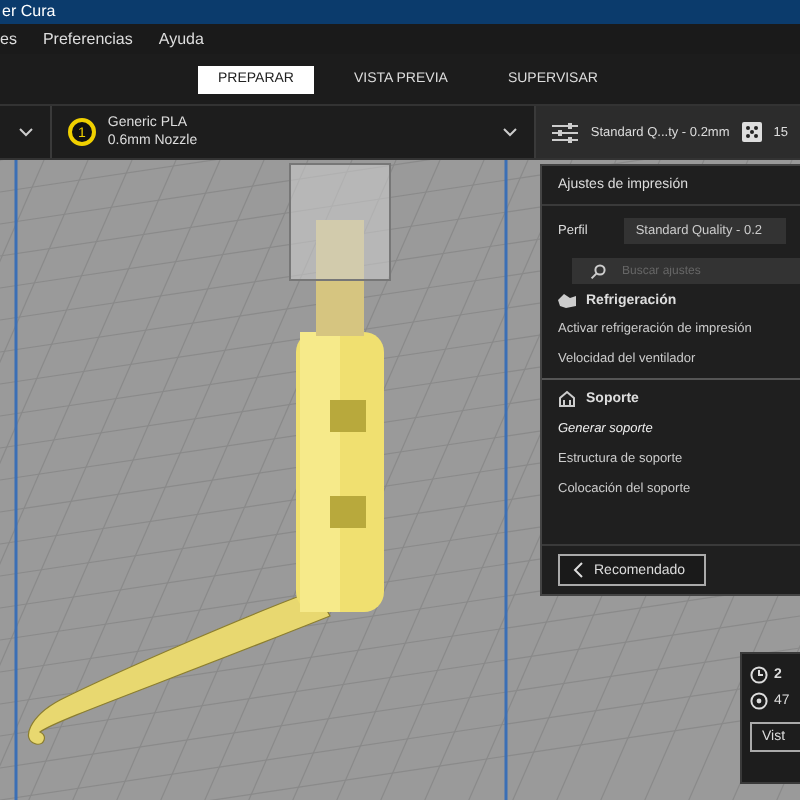 This screenshot has width=800, height=800. Describe the element at coordinates (759, 675) in the screenshot. I see `clock-icon` at that location.